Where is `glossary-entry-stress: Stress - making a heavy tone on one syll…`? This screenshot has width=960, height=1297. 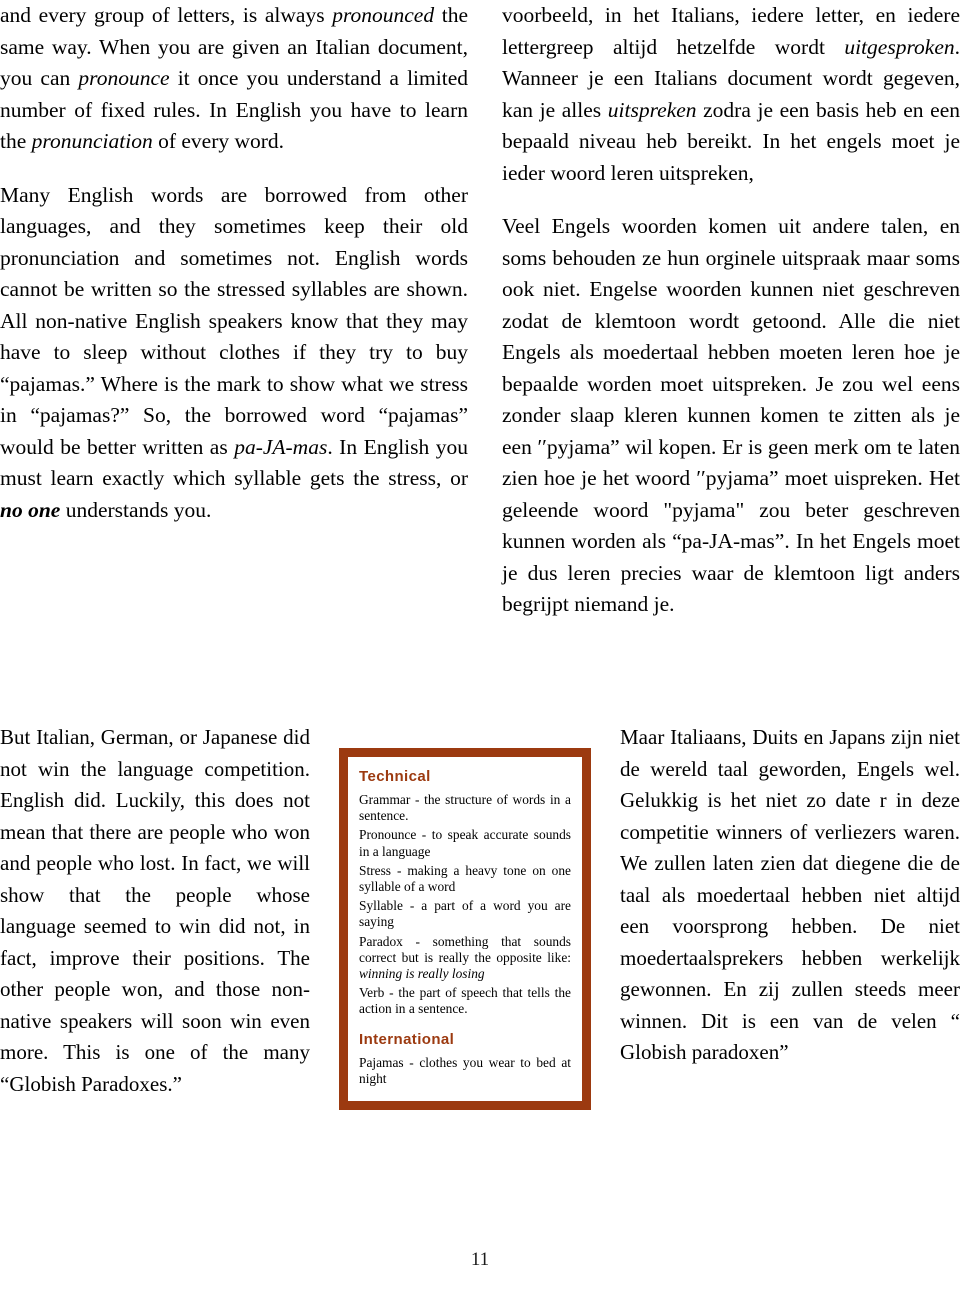
glossary-entry-stress: Stress - making a heavy tone on one syll… is located at coordinates (465, 878).